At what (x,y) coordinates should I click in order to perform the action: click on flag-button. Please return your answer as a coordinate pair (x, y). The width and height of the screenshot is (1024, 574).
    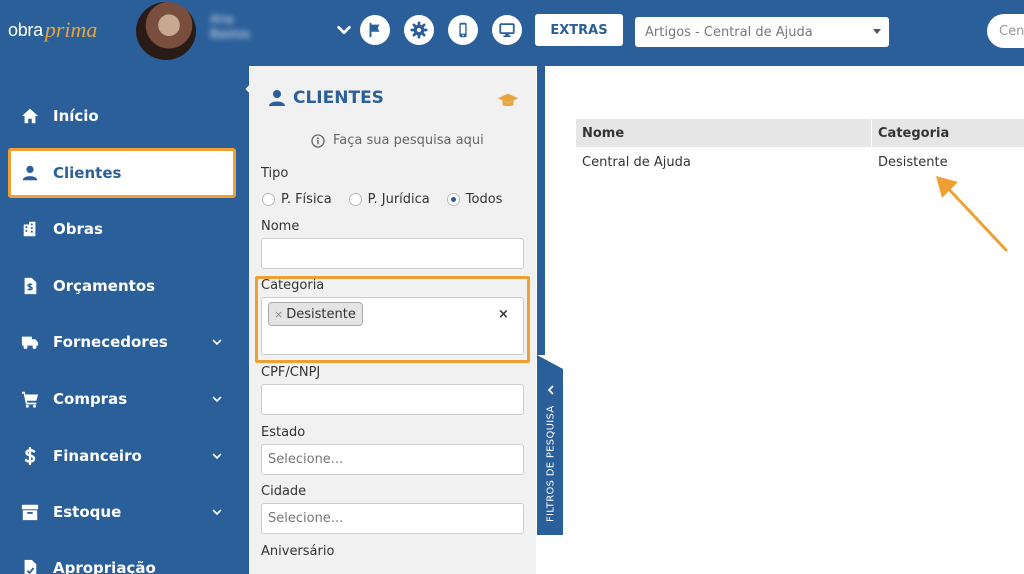
    Looking at the image, I should click on (375, 30).